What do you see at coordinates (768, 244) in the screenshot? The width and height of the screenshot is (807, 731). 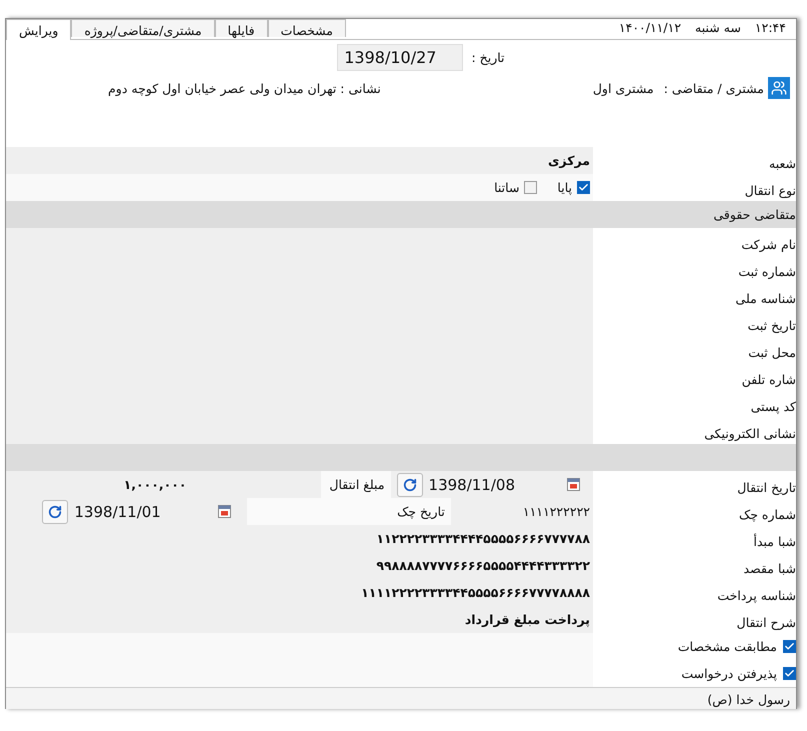 I see `field-label: نام شرکت` at bounding box center [768, 244].